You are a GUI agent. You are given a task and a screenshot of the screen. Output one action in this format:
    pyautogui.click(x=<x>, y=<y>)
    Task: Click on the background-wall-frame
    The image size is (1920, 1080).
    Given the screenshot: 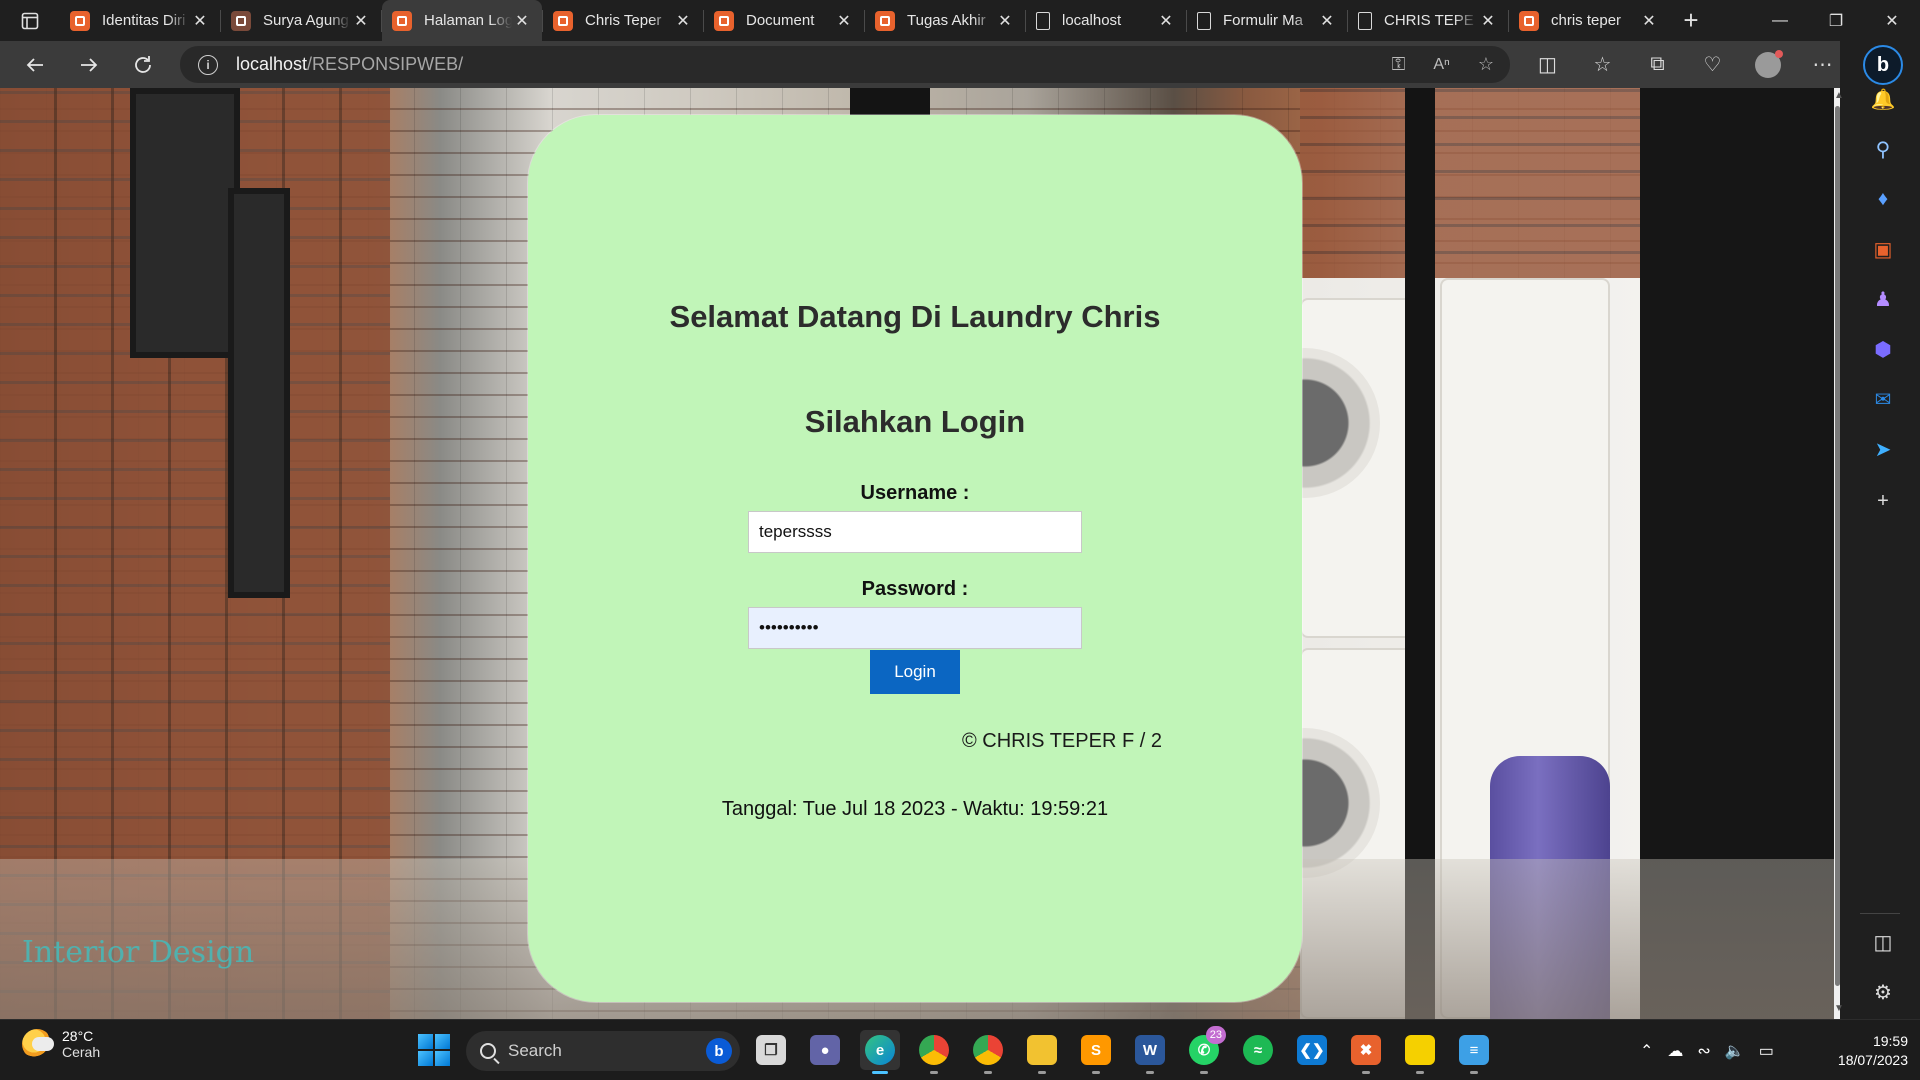 What is the action you would take?
    pyautogui.click(x=185, y=223)
    